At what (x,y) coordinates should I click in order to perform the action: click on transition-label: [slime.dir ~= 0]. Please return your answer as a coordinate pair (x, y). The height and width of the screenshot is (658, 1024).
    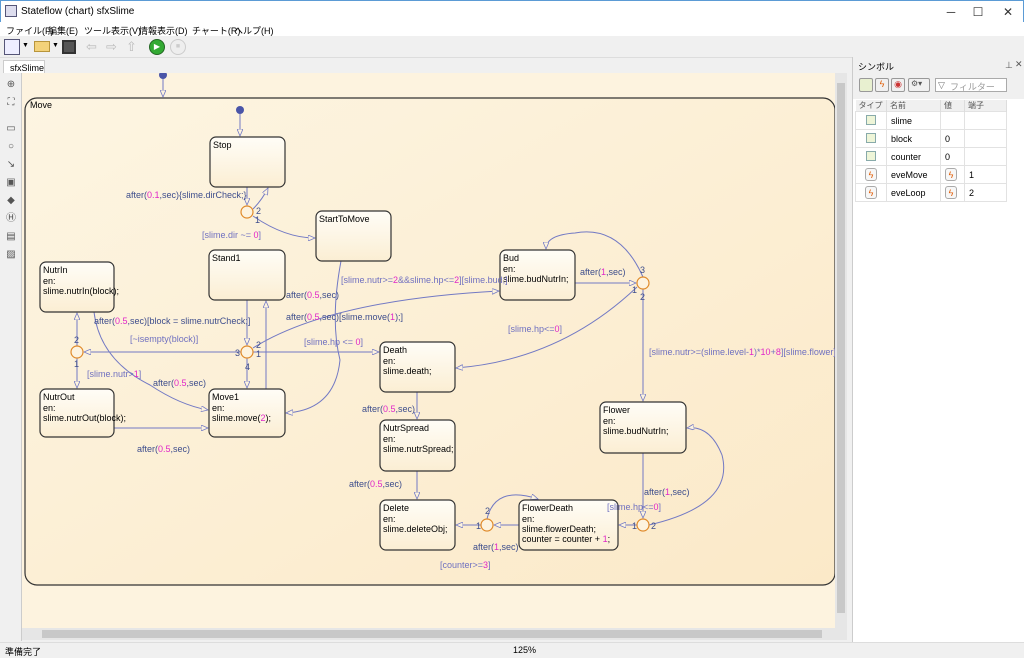
    Looking at the image, I should click on (231, 235).